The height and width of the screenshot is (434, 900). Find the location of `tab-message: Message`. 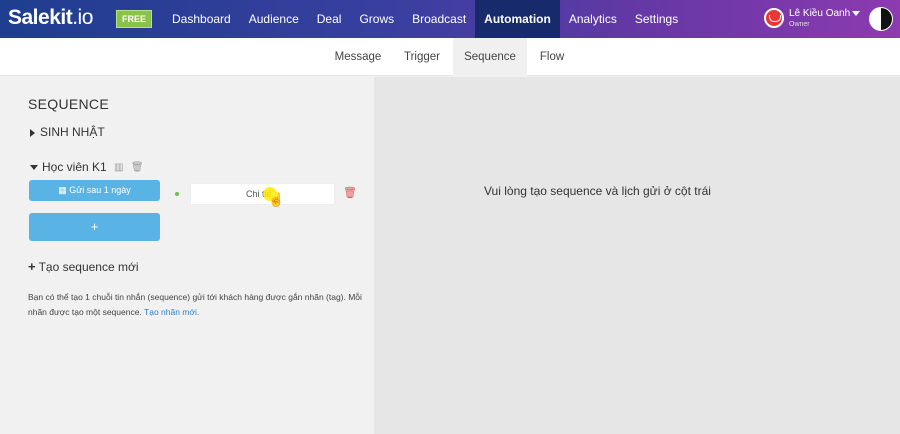

tab-message: Message is located at coordinates (358, 57).